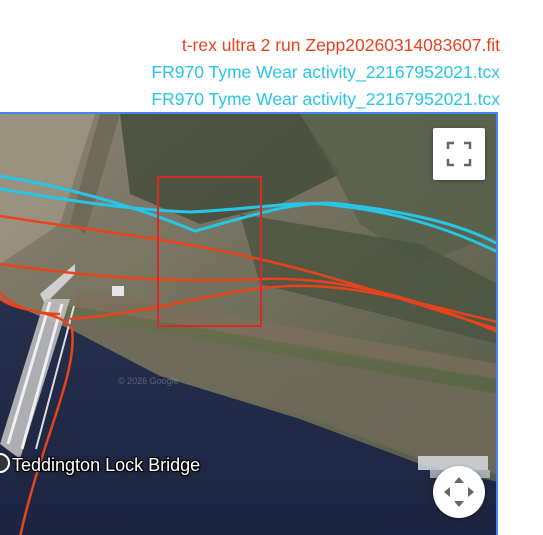 The width and height of the screenshot is (543, 535). I want to click on legend-track-fr970-2: FR970 Tyme Wear activity_22167952021.tcx, so click(325, 99).